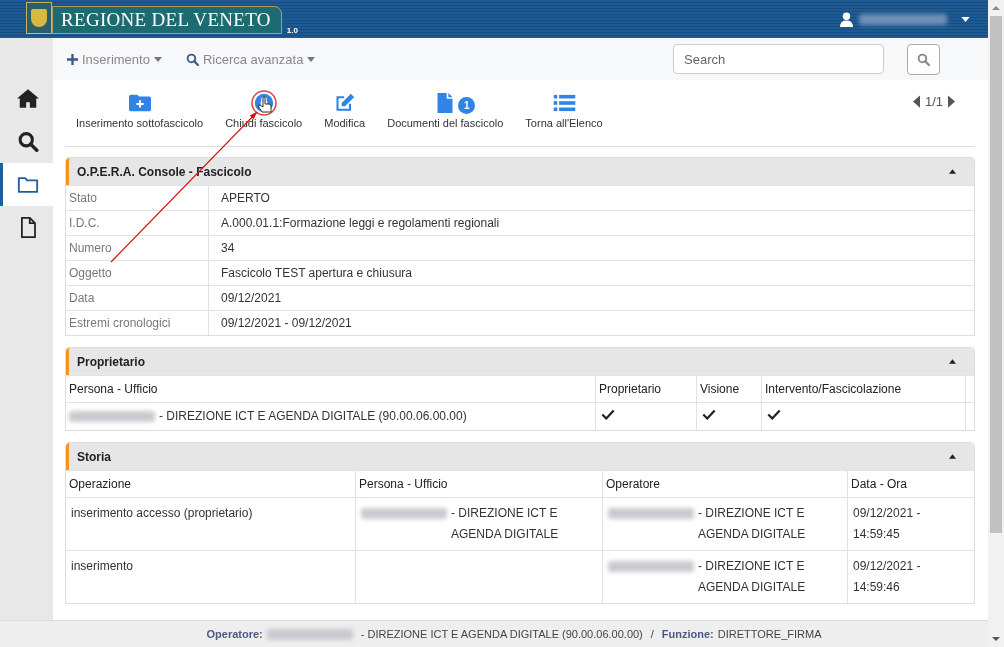  Describe the element at coordinates (591, 222) in the screenshot. I see `field-value: A.000.01.1:Formazione leggi e regolamenti regionali` at that location.